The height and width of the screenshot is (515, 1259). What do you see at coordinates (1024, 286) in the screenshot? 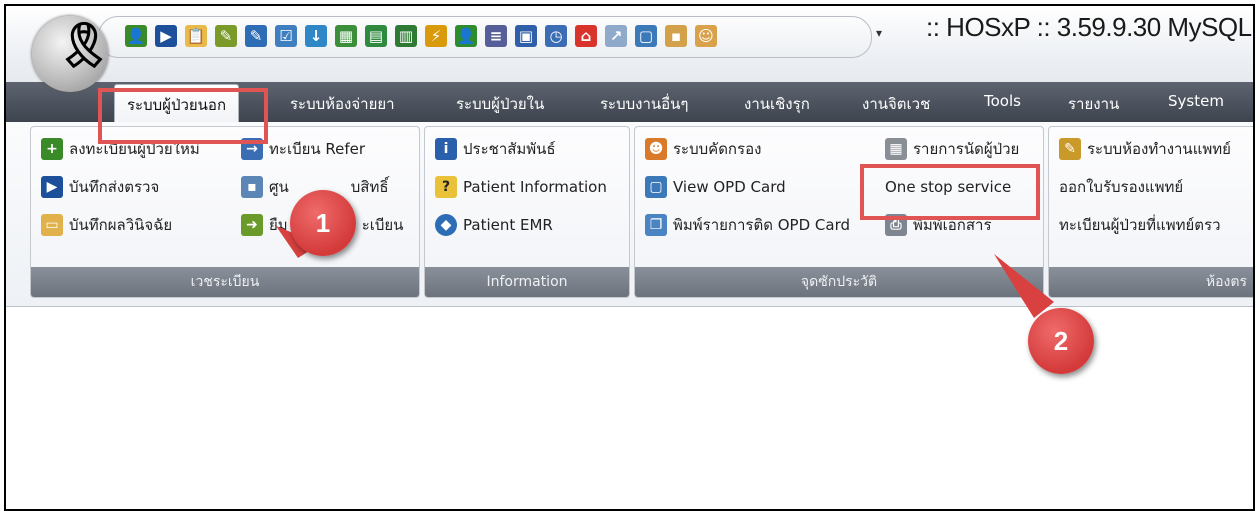
I see `marker-2-pointer` at bounding box center [1024, 286].